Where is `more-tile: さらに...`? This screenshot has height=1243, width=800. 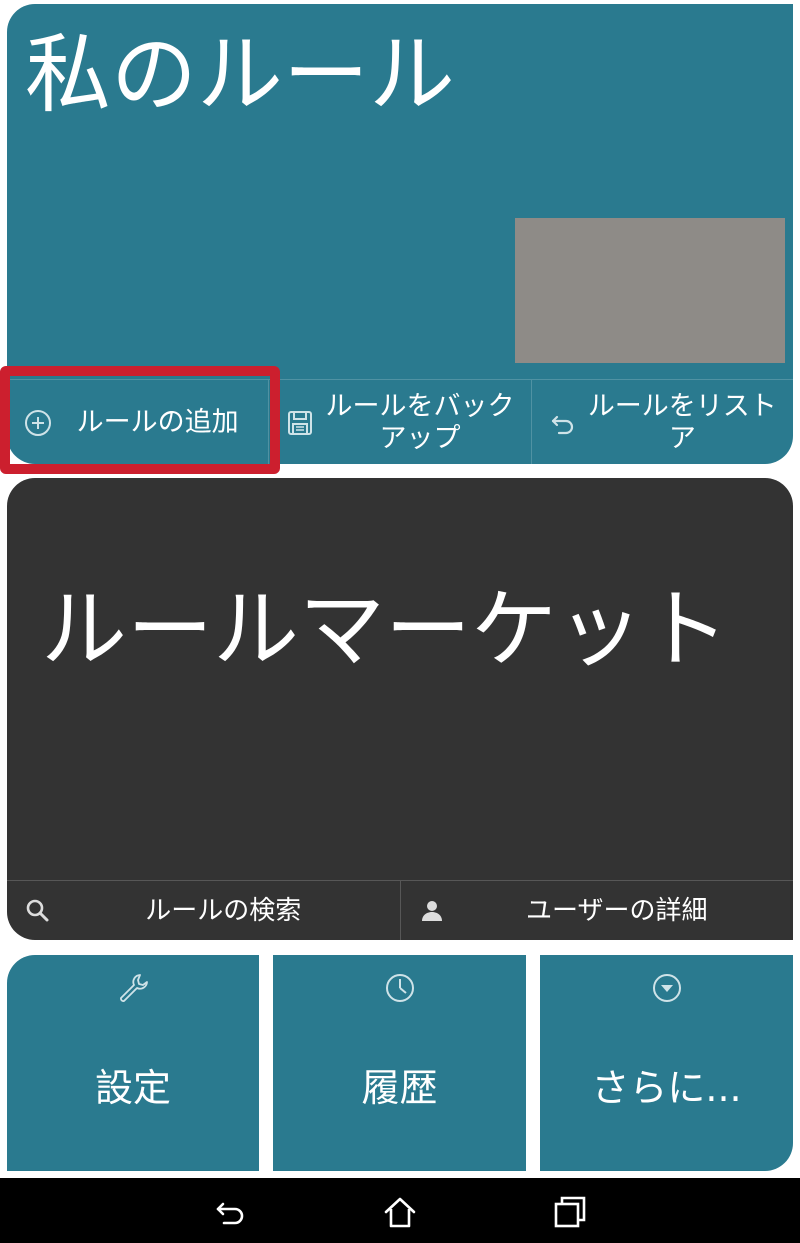
more-tile: さらに... is located at coordinates (666, 1063).